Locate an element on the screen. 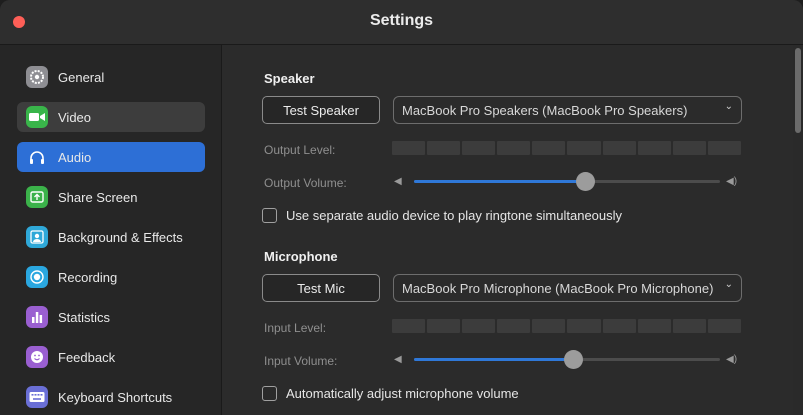  test-speaker-button: Test Speaker is located at coordinates (321, 110).